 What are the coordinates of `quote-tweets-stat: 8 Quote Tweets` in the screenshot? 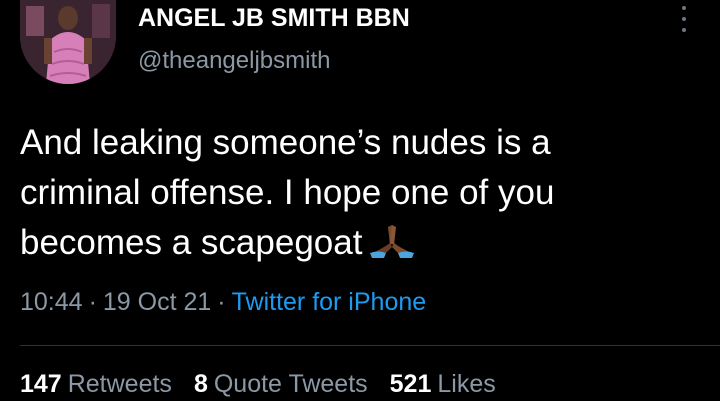 It's located at (281, 384).